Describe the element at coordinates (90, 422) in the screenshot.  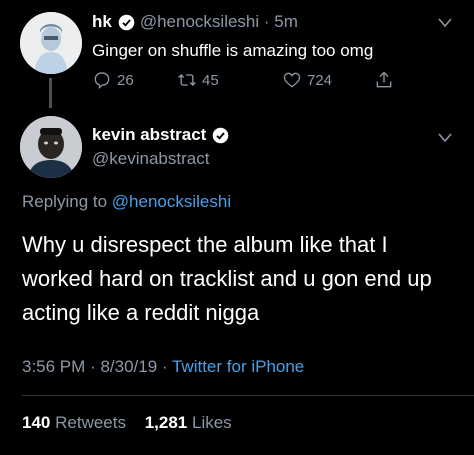
I see `retweet-total-label: Retweets` at that location.